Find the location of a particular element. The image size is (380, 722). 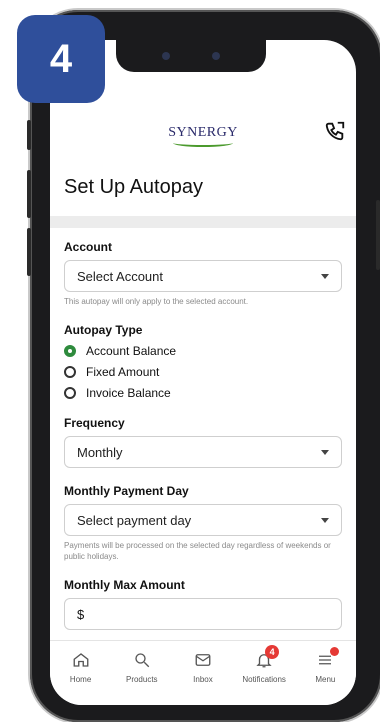

phone-volume-down is located at coordinates (29, 252).